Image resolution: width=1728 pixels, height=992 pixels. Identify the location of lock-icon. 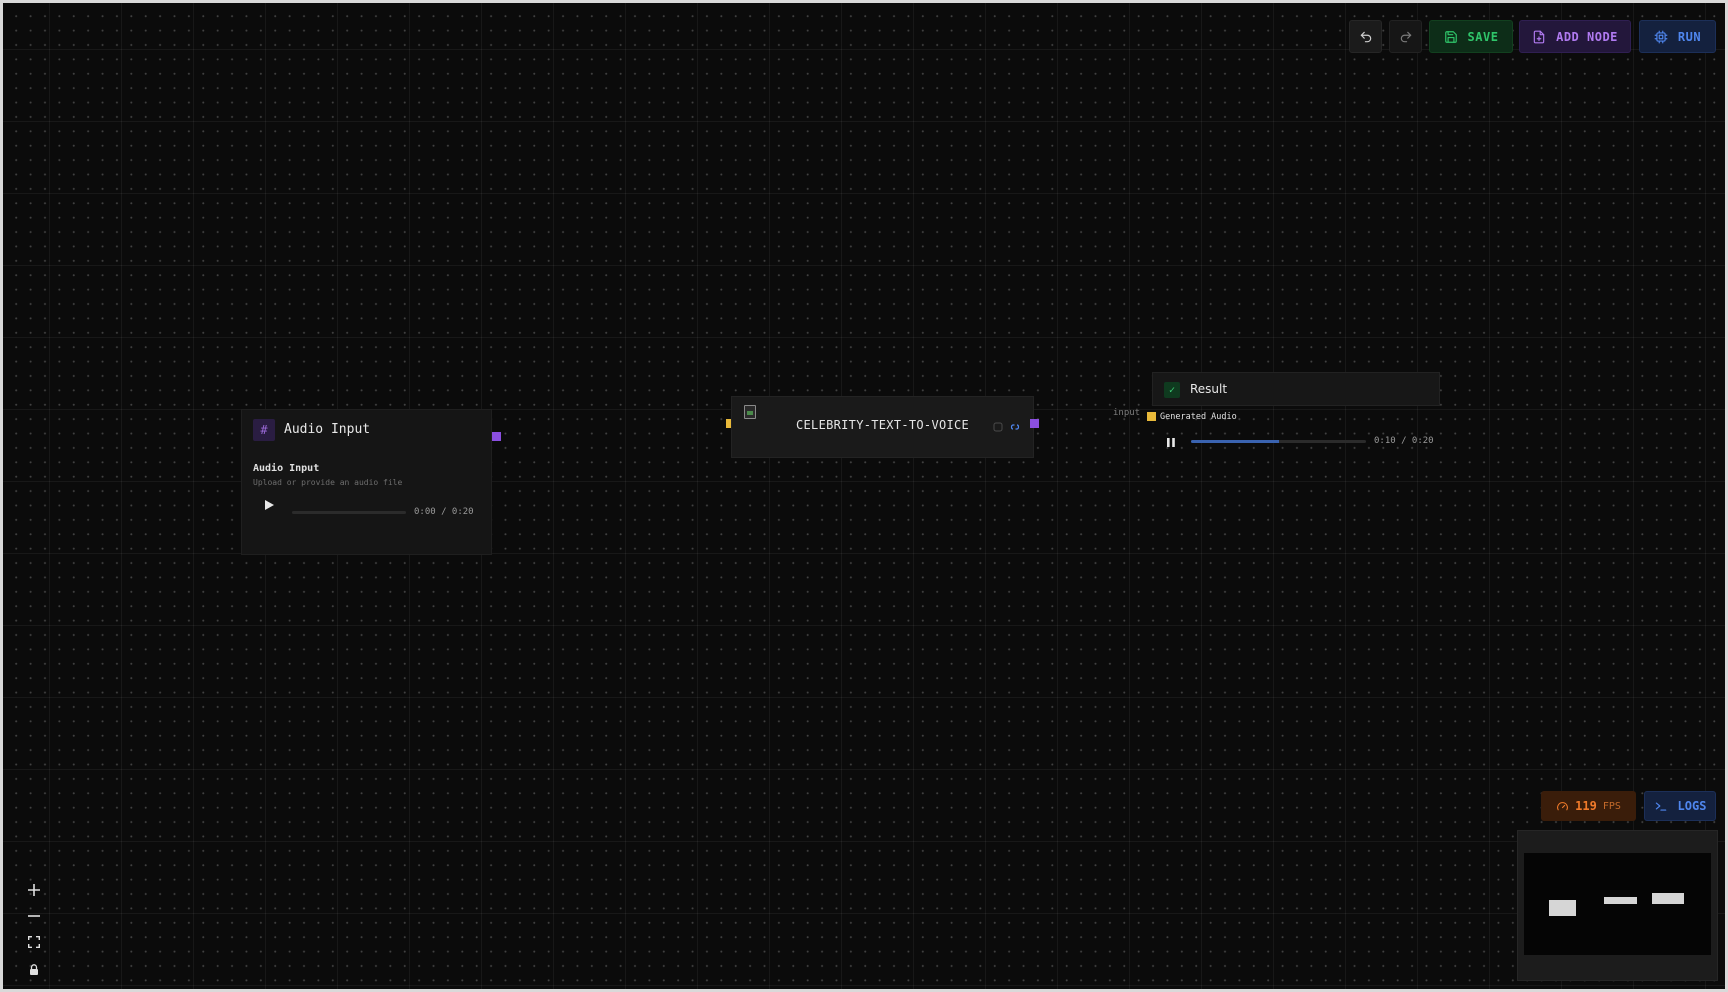
(34, 969).